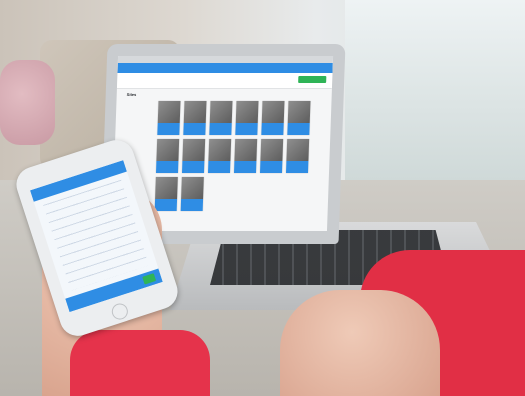  Describe the element at coordinates (131, 94) in the screenshot. I see `section-label: Sites` at that location.